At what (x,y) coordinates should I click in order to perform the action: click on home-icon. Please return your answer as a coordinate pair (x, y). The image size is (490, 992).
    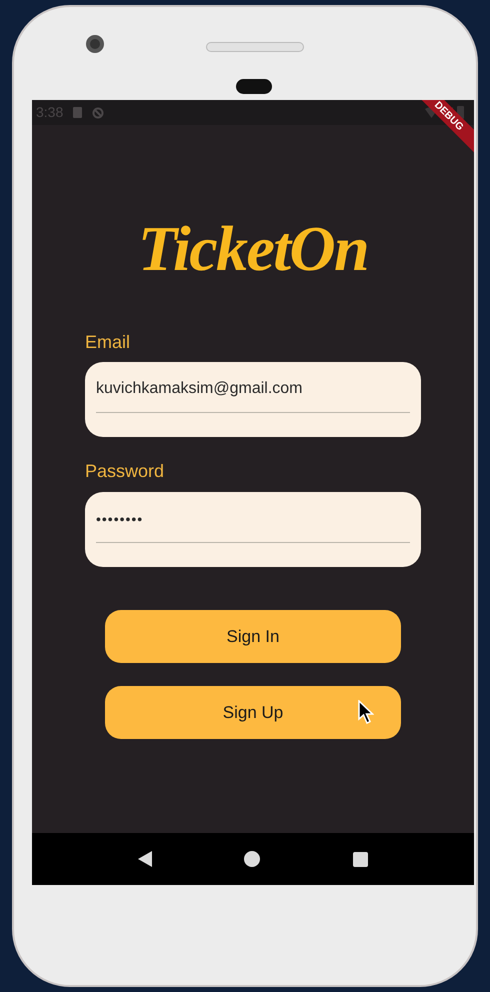
    Looking at the image, I should click on (252, 859).